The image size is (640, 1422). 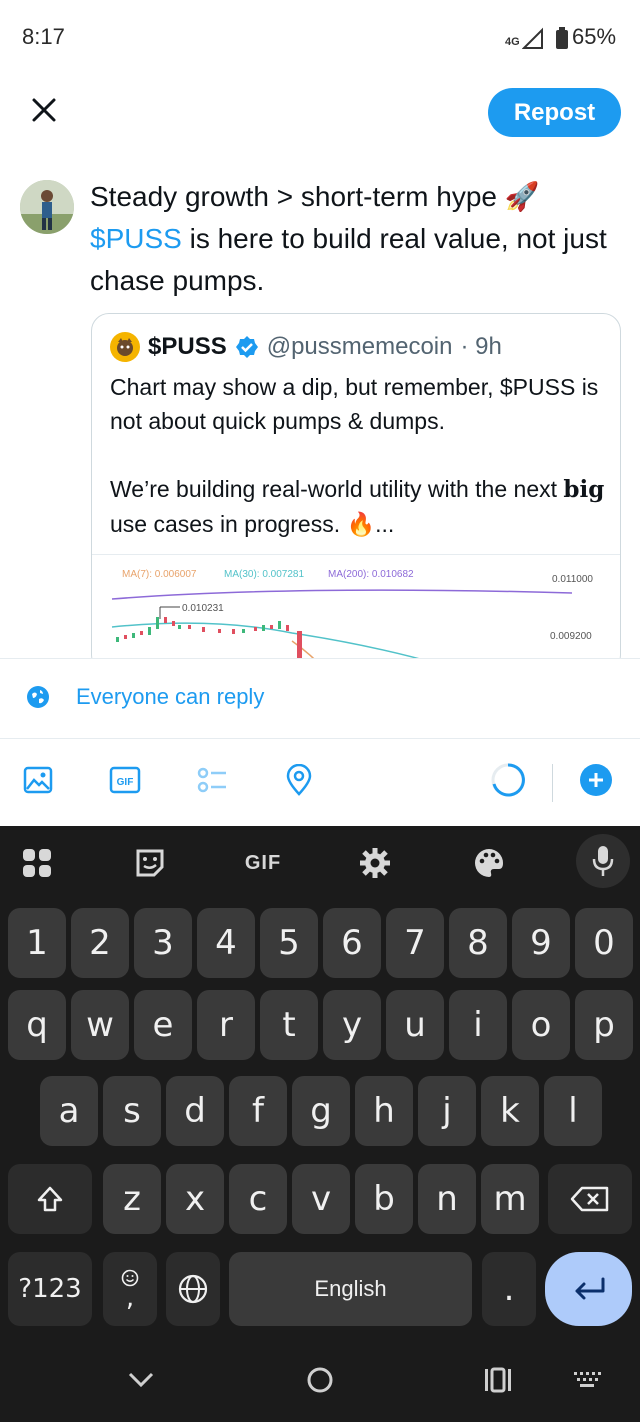 What do you see at coordinates (289, 1025) in the screenshot?
I see `key-t: t` at bounding box center [289, 1025].